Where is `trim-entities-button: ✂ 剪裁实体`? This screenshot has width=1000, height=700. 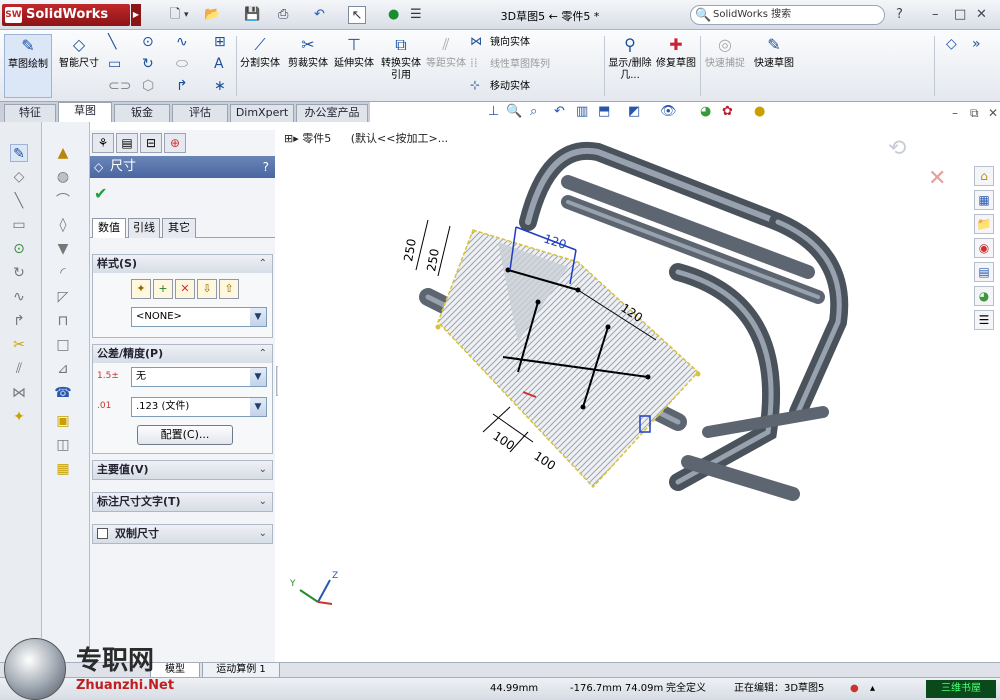
trim-entities-button: ✂ 剪裁实体 is located at coordinates (308, 52).